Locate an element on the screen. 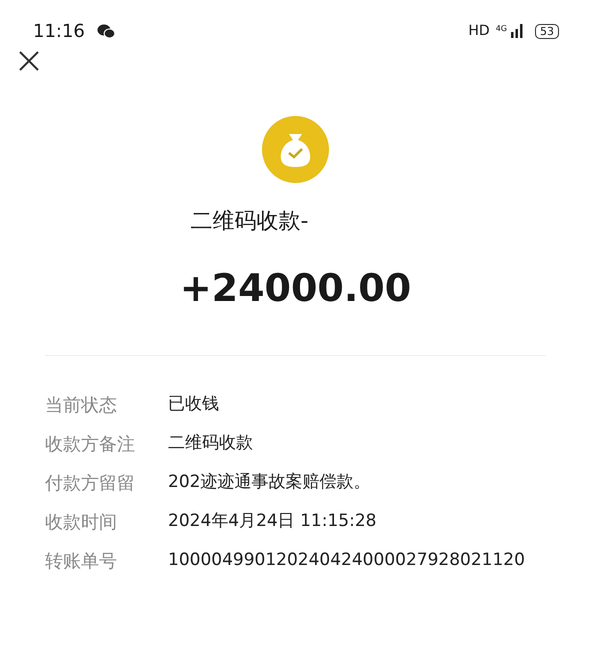  detail-value: 100004990120240424000027928021120 is located at coordinates (346, 560).